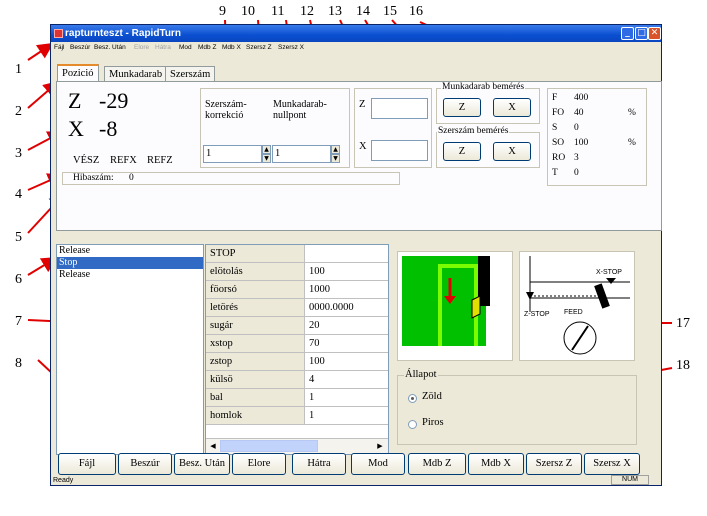 This screenshot has height=516, width=707. What do you see at coordinates (555, 173) in the screenshot?
I see `status-t-key: T` at bounding box center [555, 173].